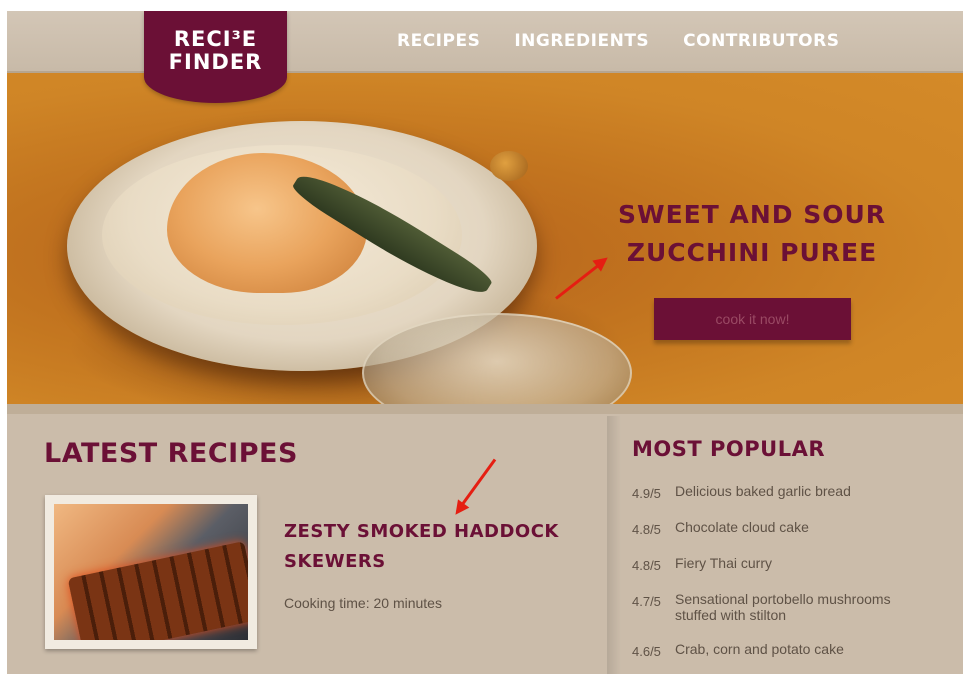 The height and width of the screenshot is (674, 963). I want to click on column-divider, so click(614, 545).